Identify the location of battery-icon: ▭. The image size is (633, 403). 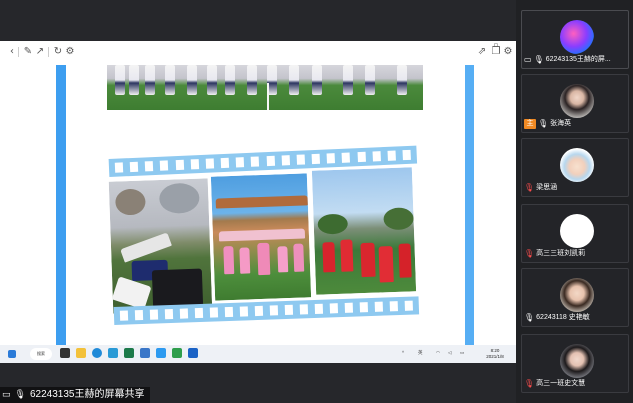
(462, 353).